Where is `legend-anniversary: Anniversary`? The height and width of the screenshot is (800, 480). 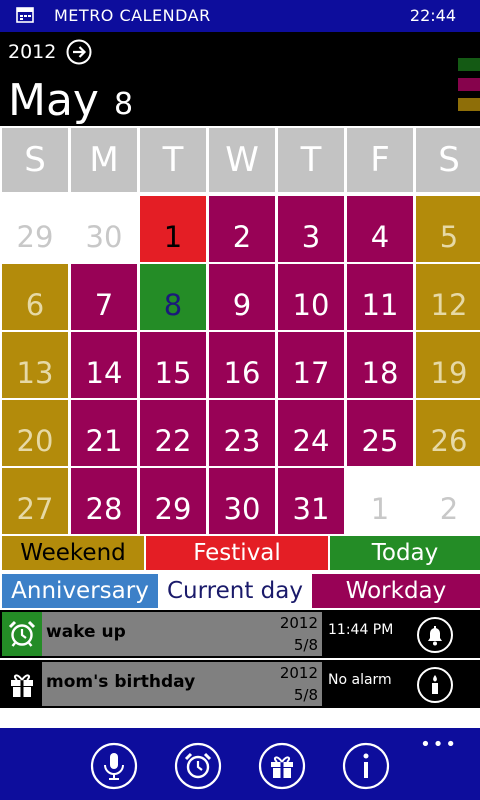 legend-anniversary: Anniversary is located at coordinates (80, 591).